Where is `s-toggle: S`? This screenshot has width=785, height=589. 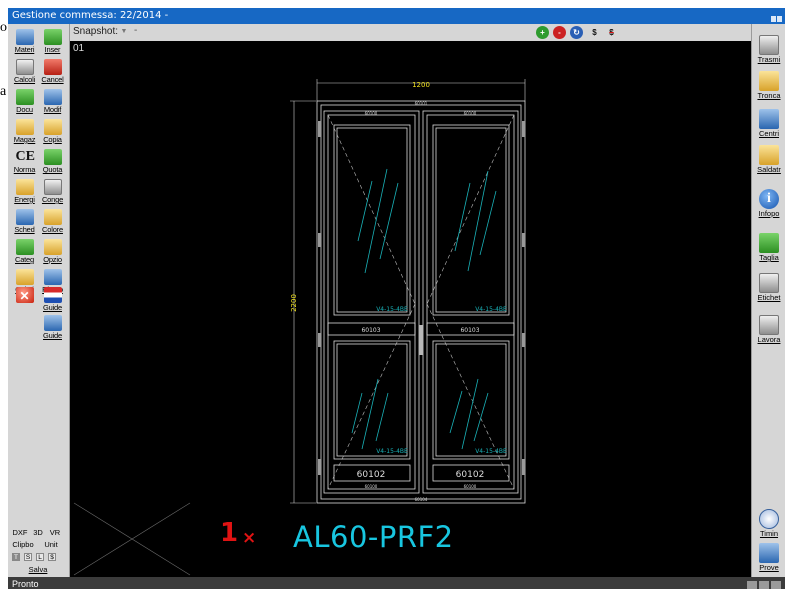
s-toggle: S is located at coordinates (28, 557).